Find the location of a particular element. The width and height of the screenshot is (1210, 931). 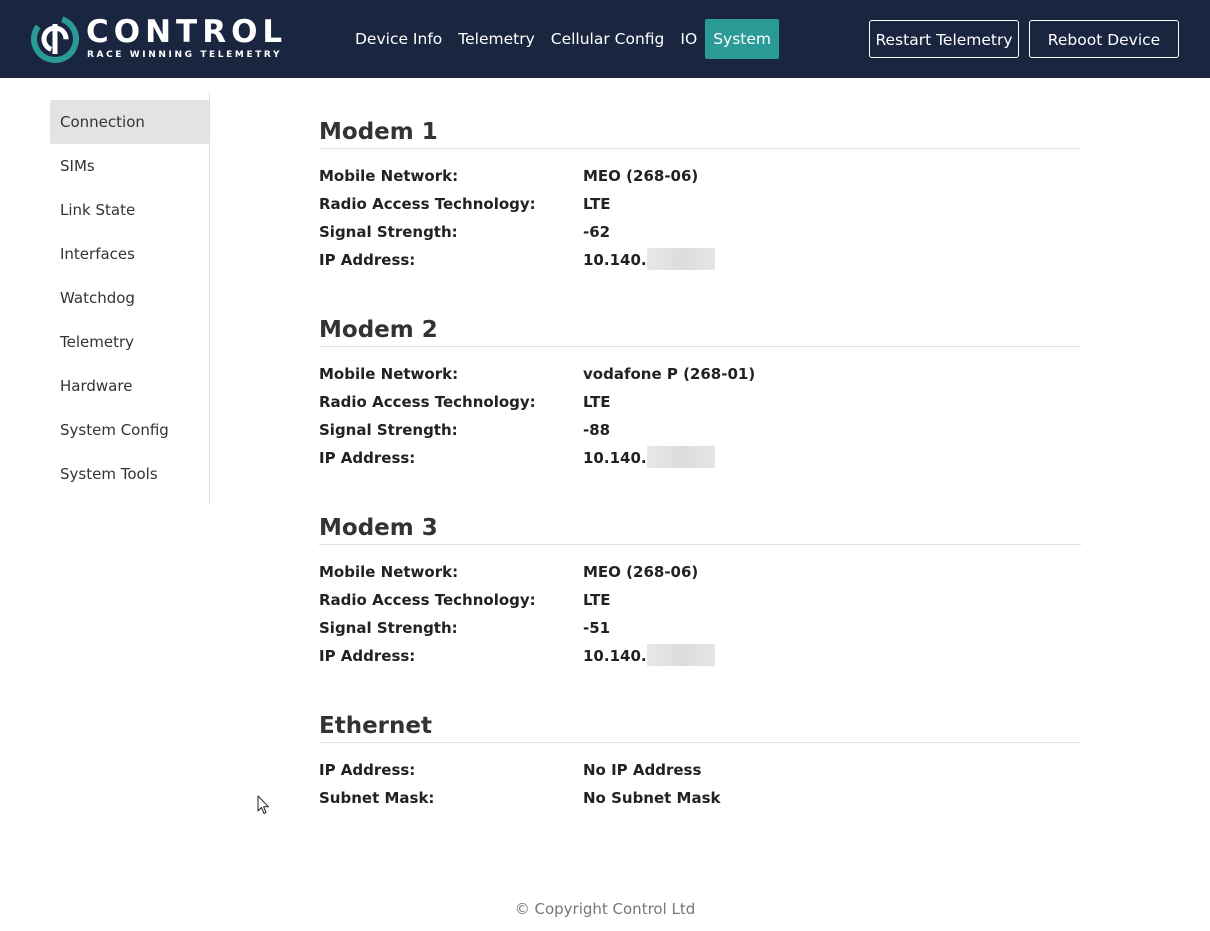

field-value: No Subnet Mask is located at coordinates (652, 798).